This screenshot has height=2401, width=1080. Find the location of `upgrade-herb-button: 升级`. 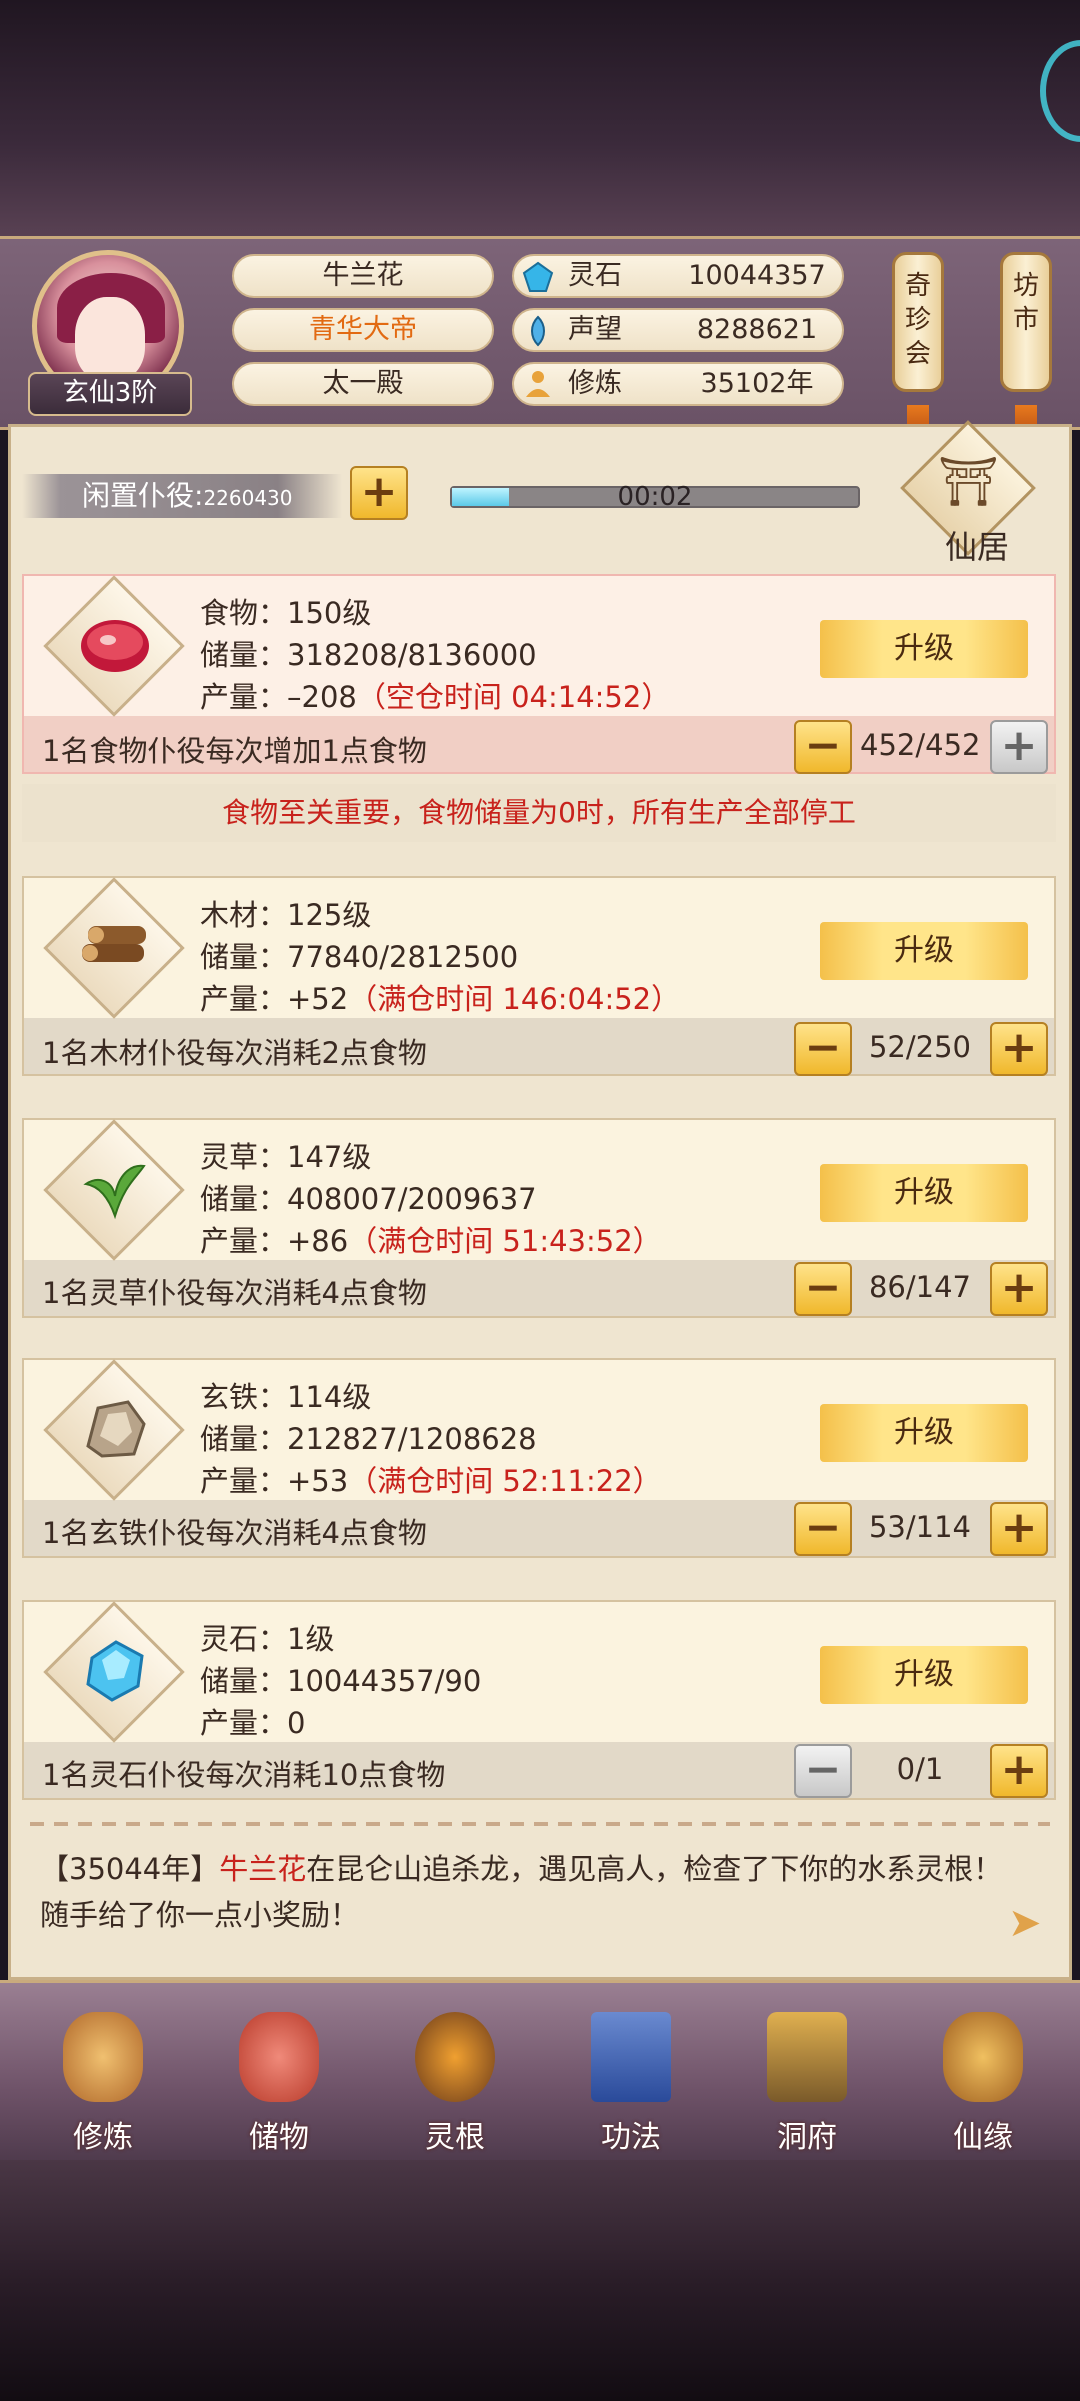

upgrade-herb-button: 升级 is located at coordinates (924, 1193).